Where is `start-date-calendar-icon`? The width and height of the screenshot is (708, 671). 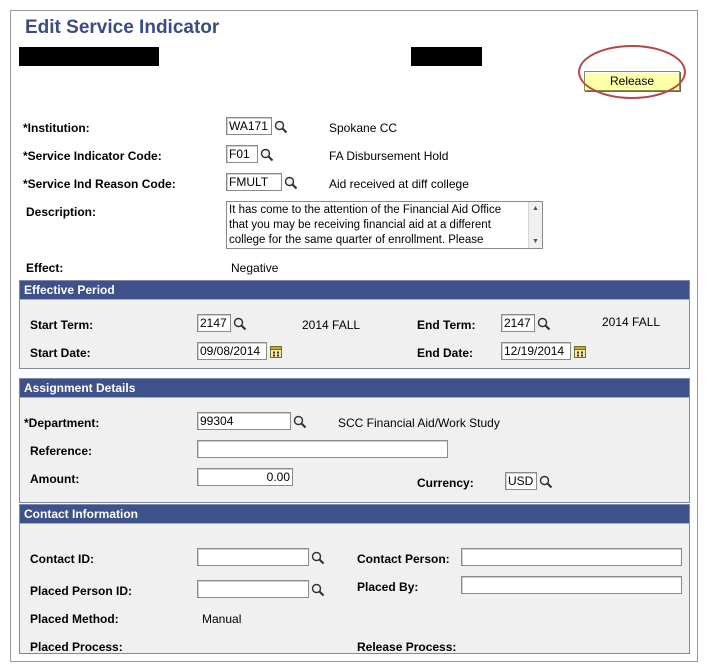
start-date-calendar-icon is located at coordinates (276, 351).